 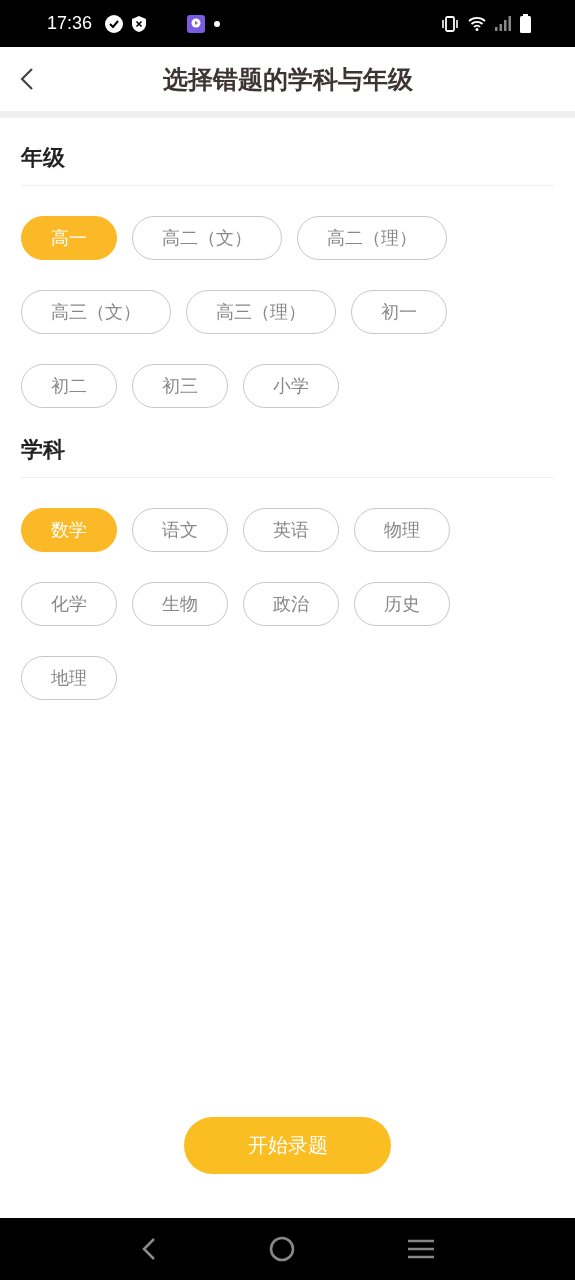 What do you see at coordinates (217, 23) in the screenshot?
I see `dot-icon` at bounding box center [217, 23].